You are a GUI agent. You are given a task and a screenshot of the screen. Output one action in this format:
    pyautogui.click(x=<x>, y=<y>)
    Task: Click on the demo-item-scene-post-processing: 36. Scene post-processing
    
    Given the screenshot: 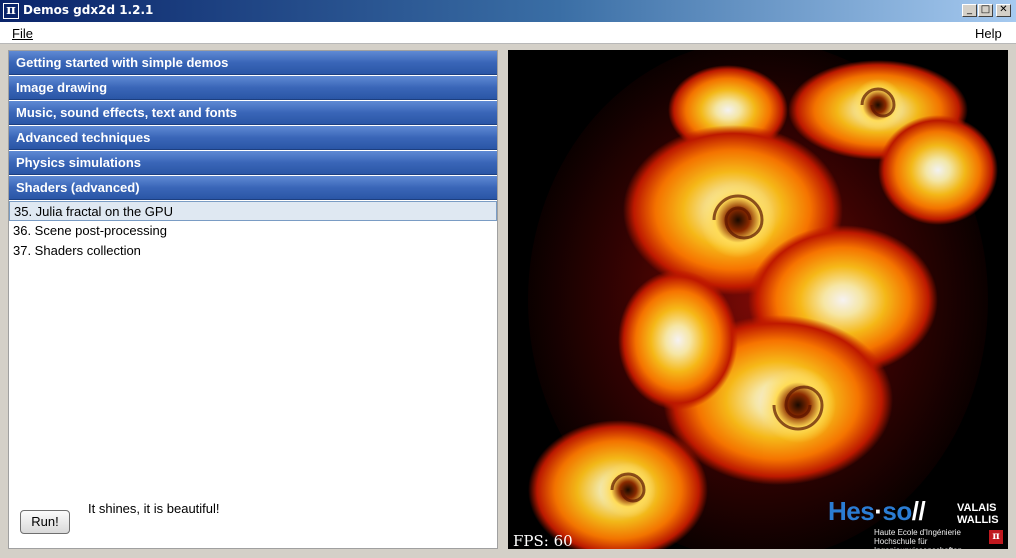 What is the action you would take?
    pyautogui.click(x=253, y=231)
    